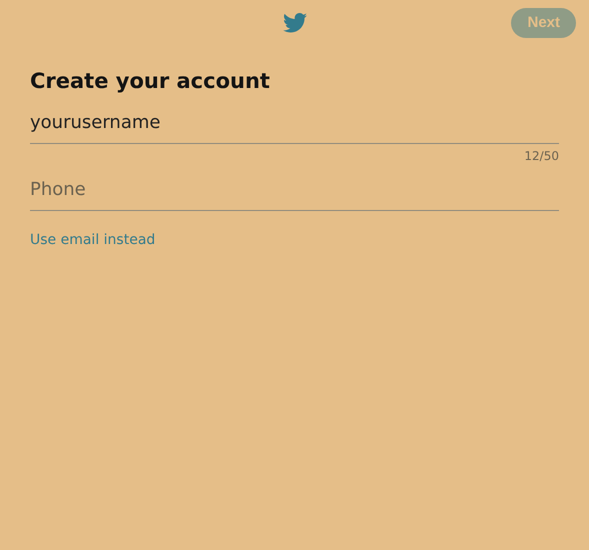 Image resolution: width=589 pixels, height=550 pixels. Describe the element at coordinates (294, 22) in the screenshot. I see `bird-icon` at that location.